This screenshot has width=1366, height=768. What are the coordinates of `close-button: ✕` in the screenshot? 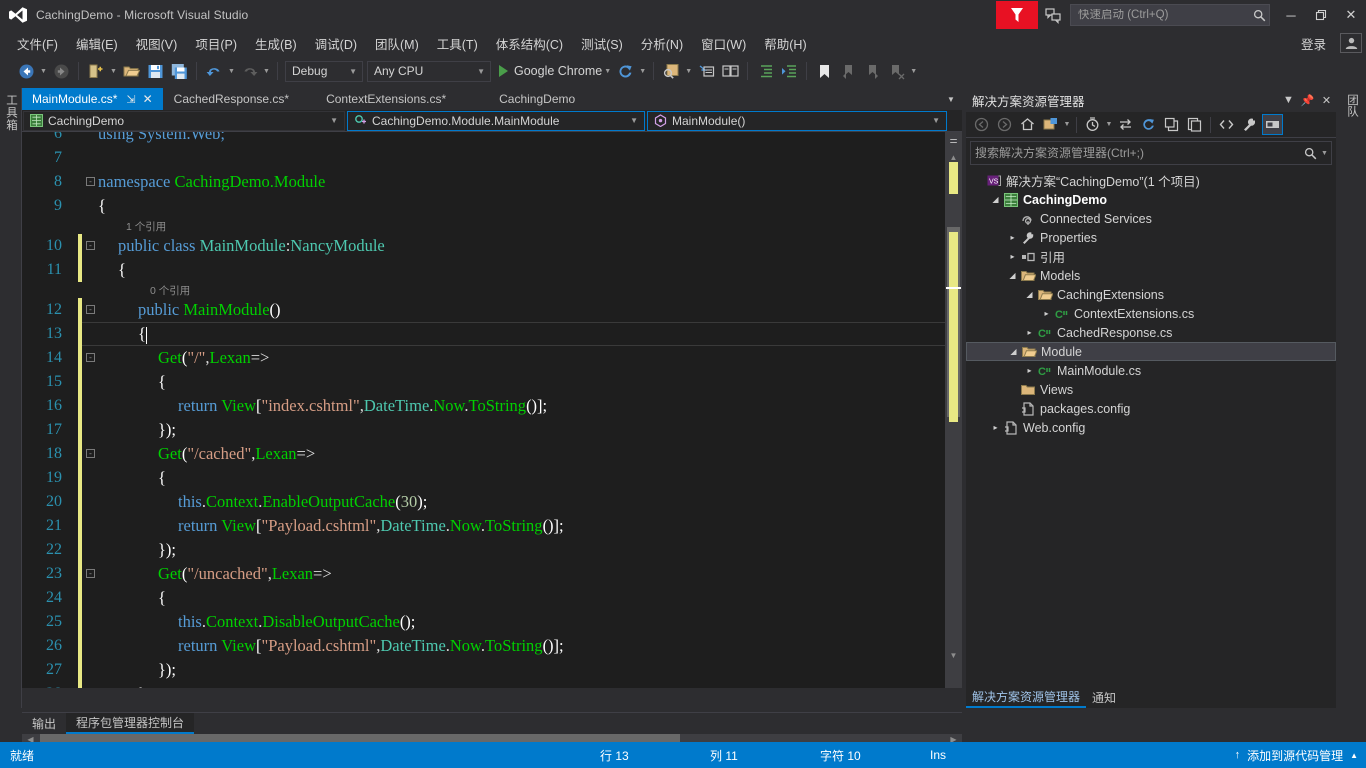 It's located at (1351, 15).